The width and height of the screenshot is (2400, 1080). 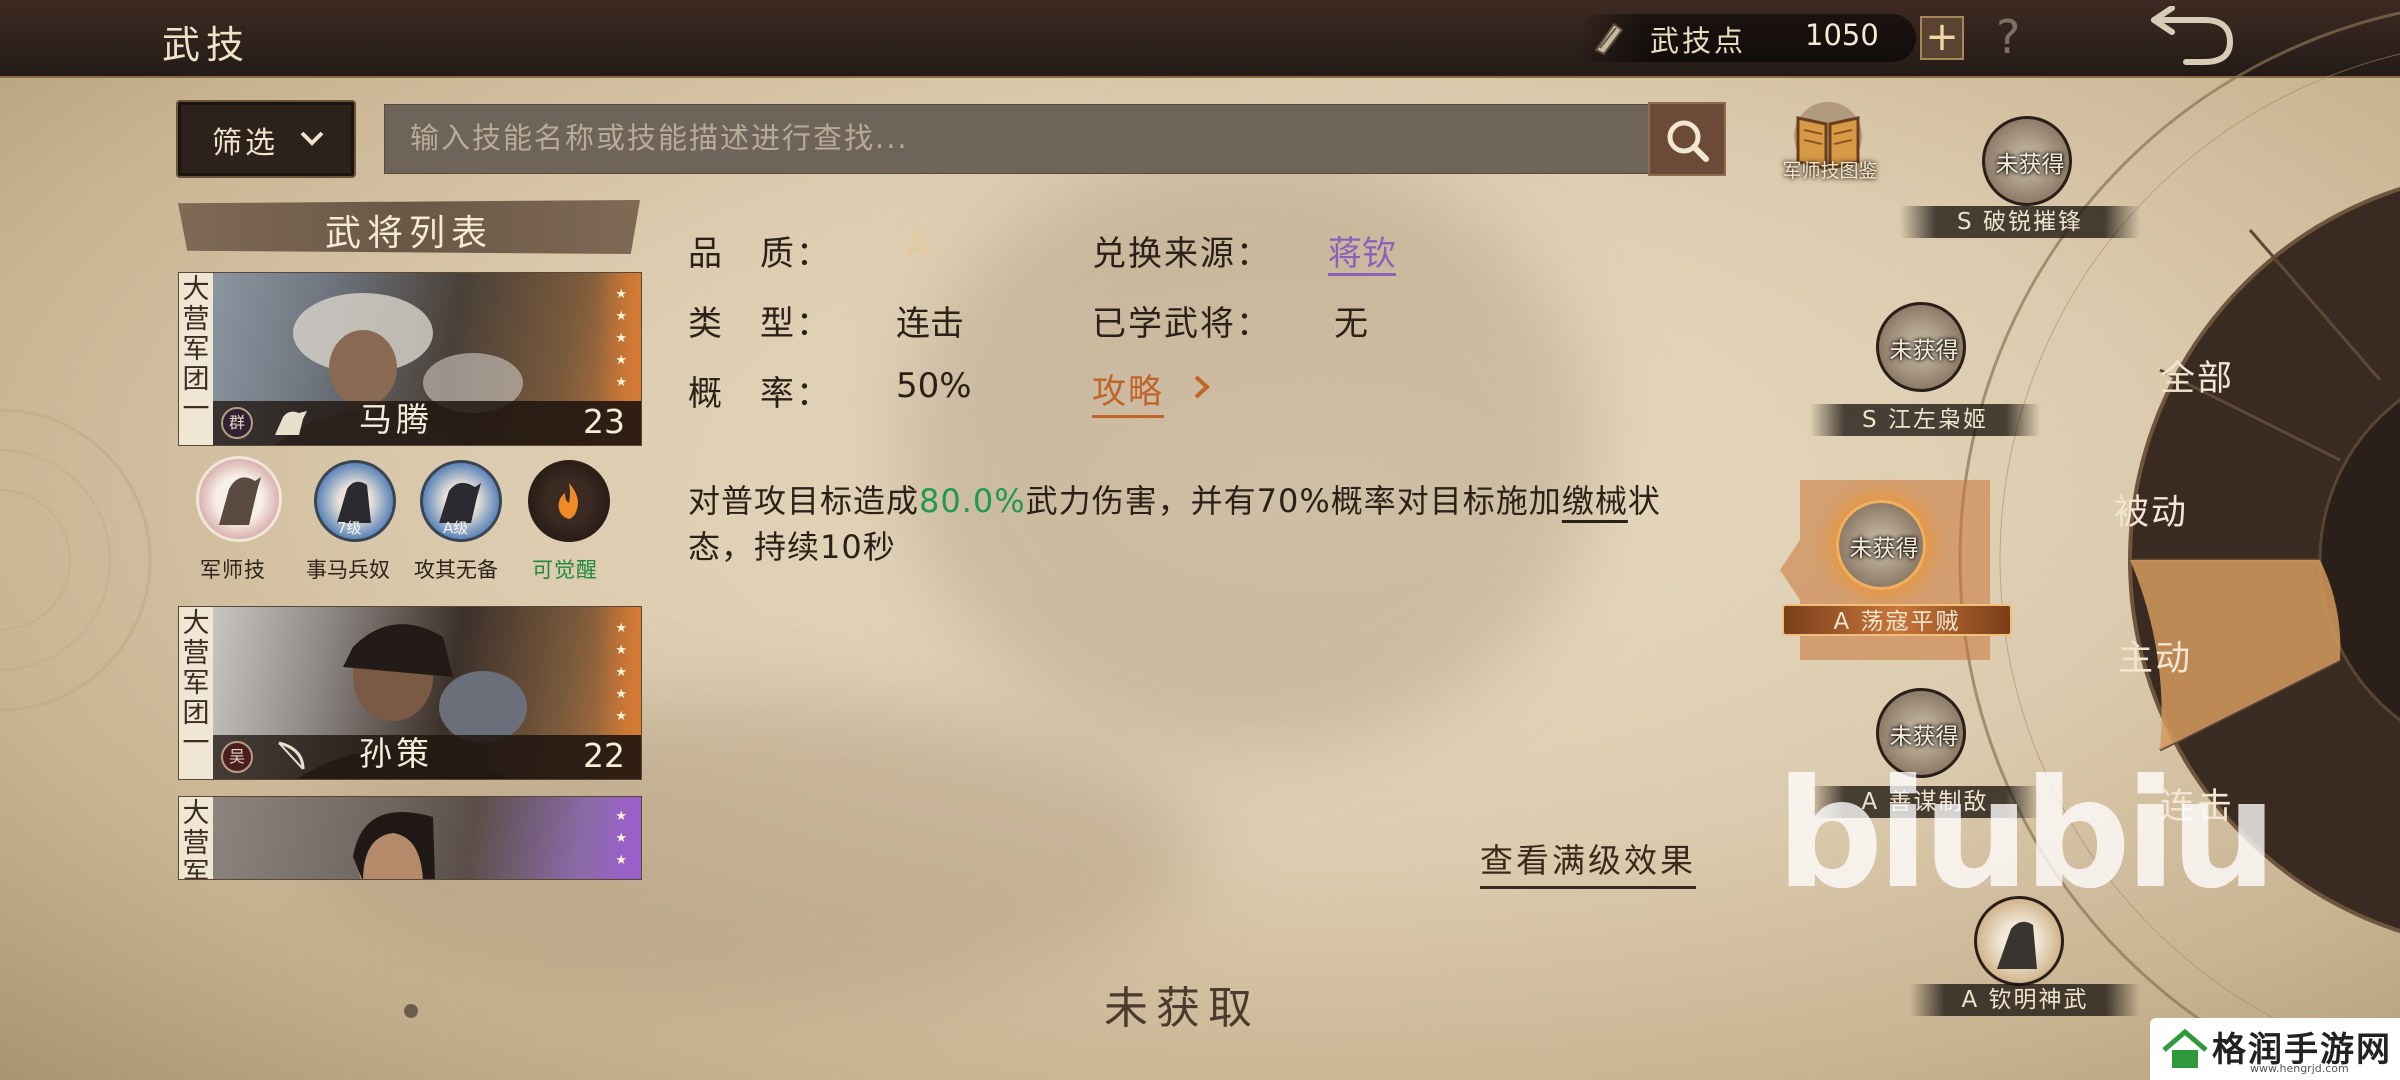 I want to click on search-icon, so click(x=1688, y=141).